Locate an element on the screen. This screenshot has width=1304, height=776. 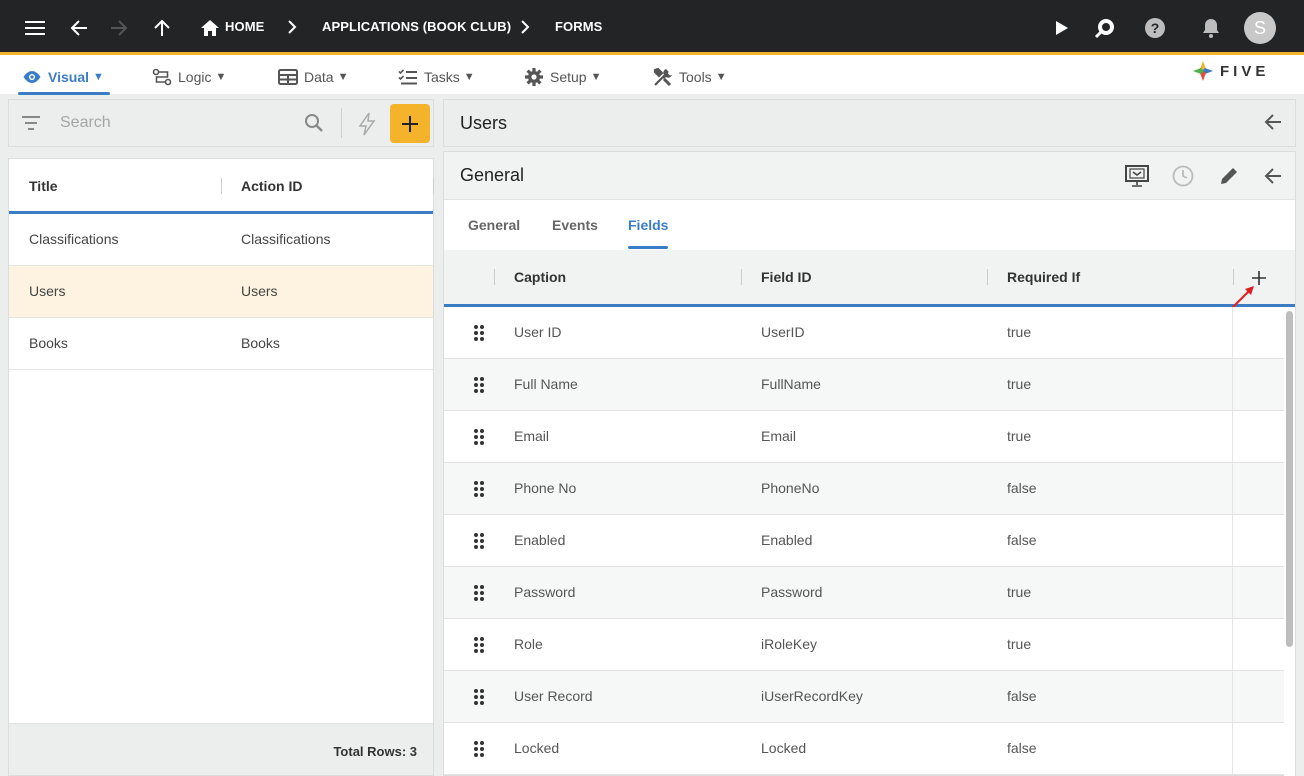
table-row: Email Email true is located at coordinates (864, 437).